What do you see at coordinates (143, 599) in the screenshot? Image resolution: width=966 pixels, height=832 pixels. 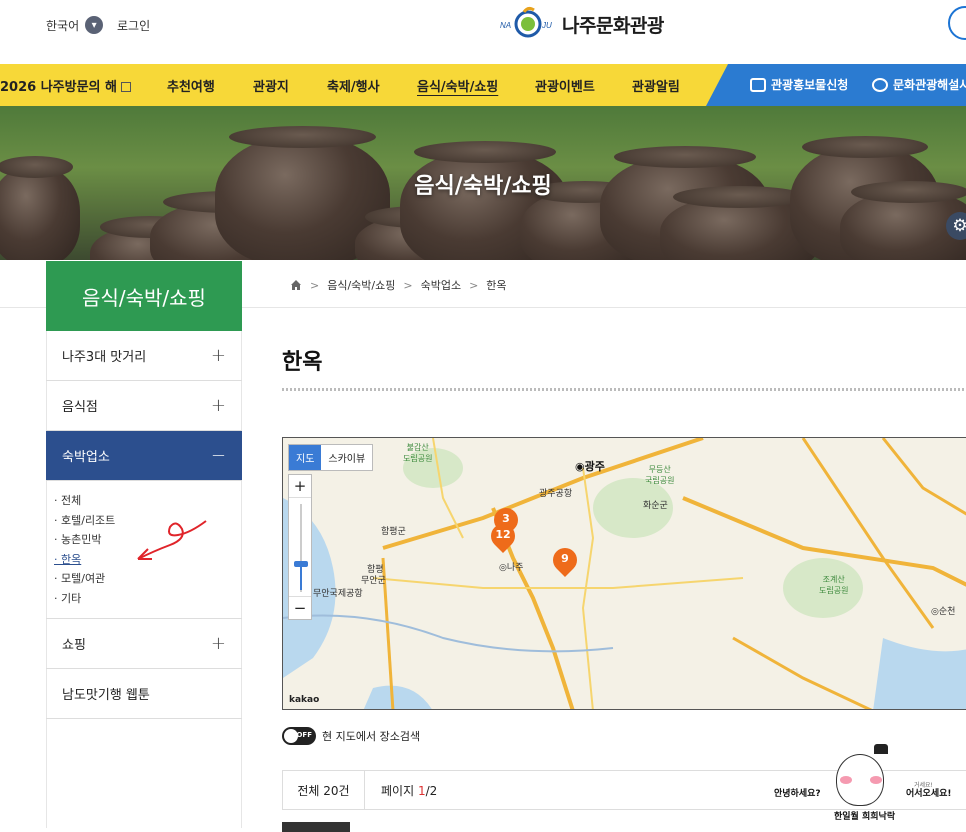 I see `submenu-item-other: · 기타` at bounding box center [143, 599].